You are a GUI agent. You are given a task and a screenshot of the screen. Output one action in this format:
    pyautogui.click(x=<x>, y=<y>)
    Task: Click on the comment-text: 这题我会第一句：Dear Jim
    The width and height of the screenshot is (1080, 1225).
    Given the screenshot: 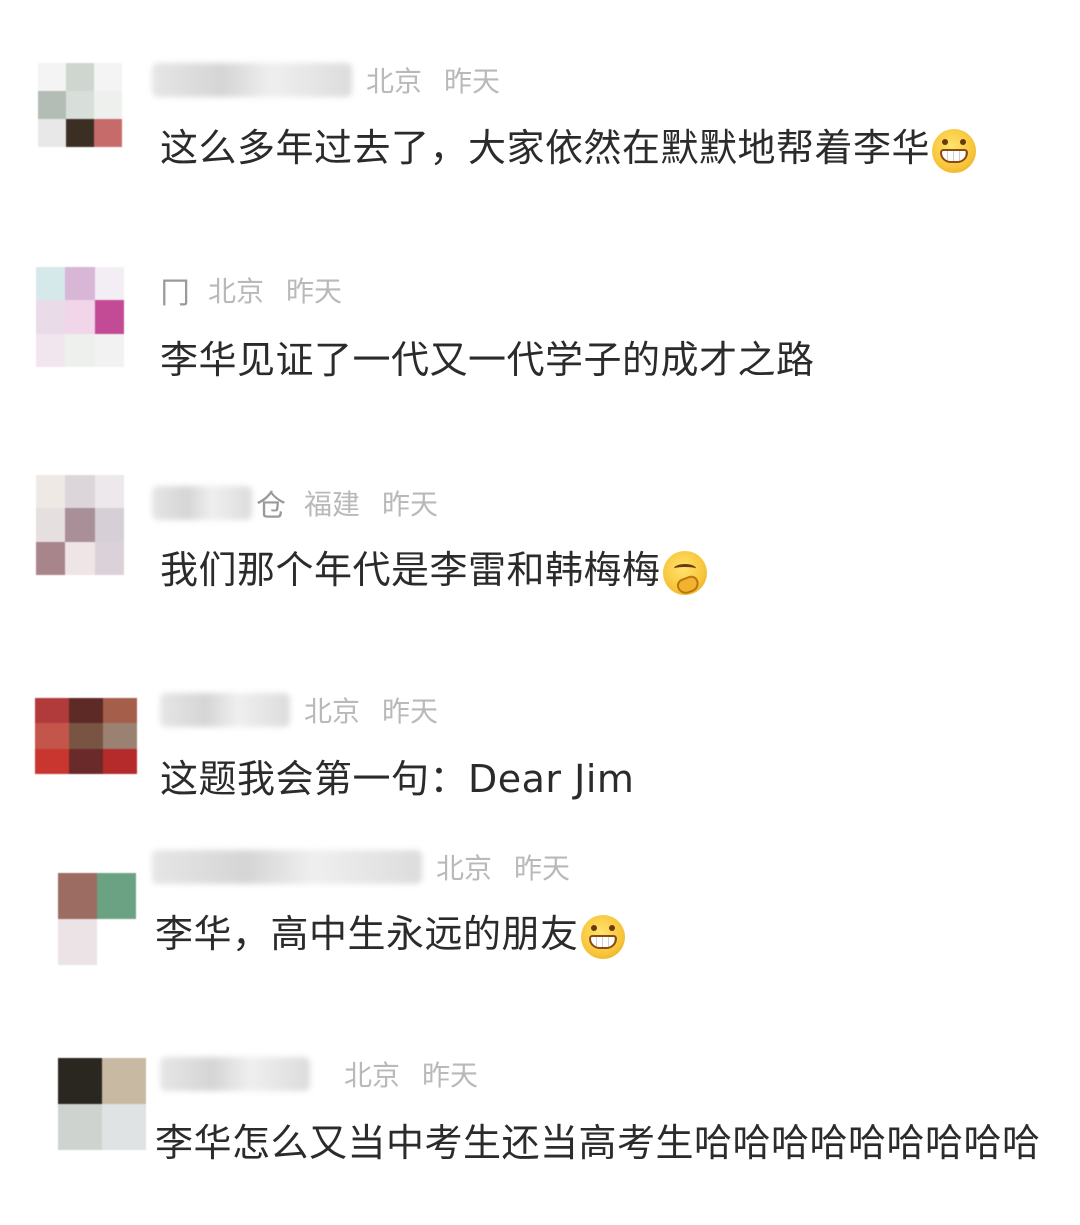 What is the action you would take?
    pyautogui.click(x=397, y=779)
    